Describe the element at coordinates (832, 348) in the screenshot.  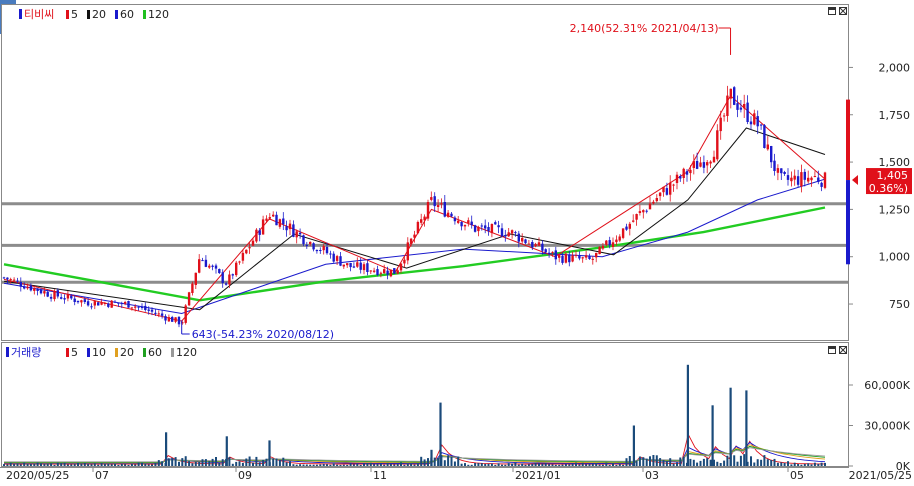
I see `maximize-icon-bar` at that location.